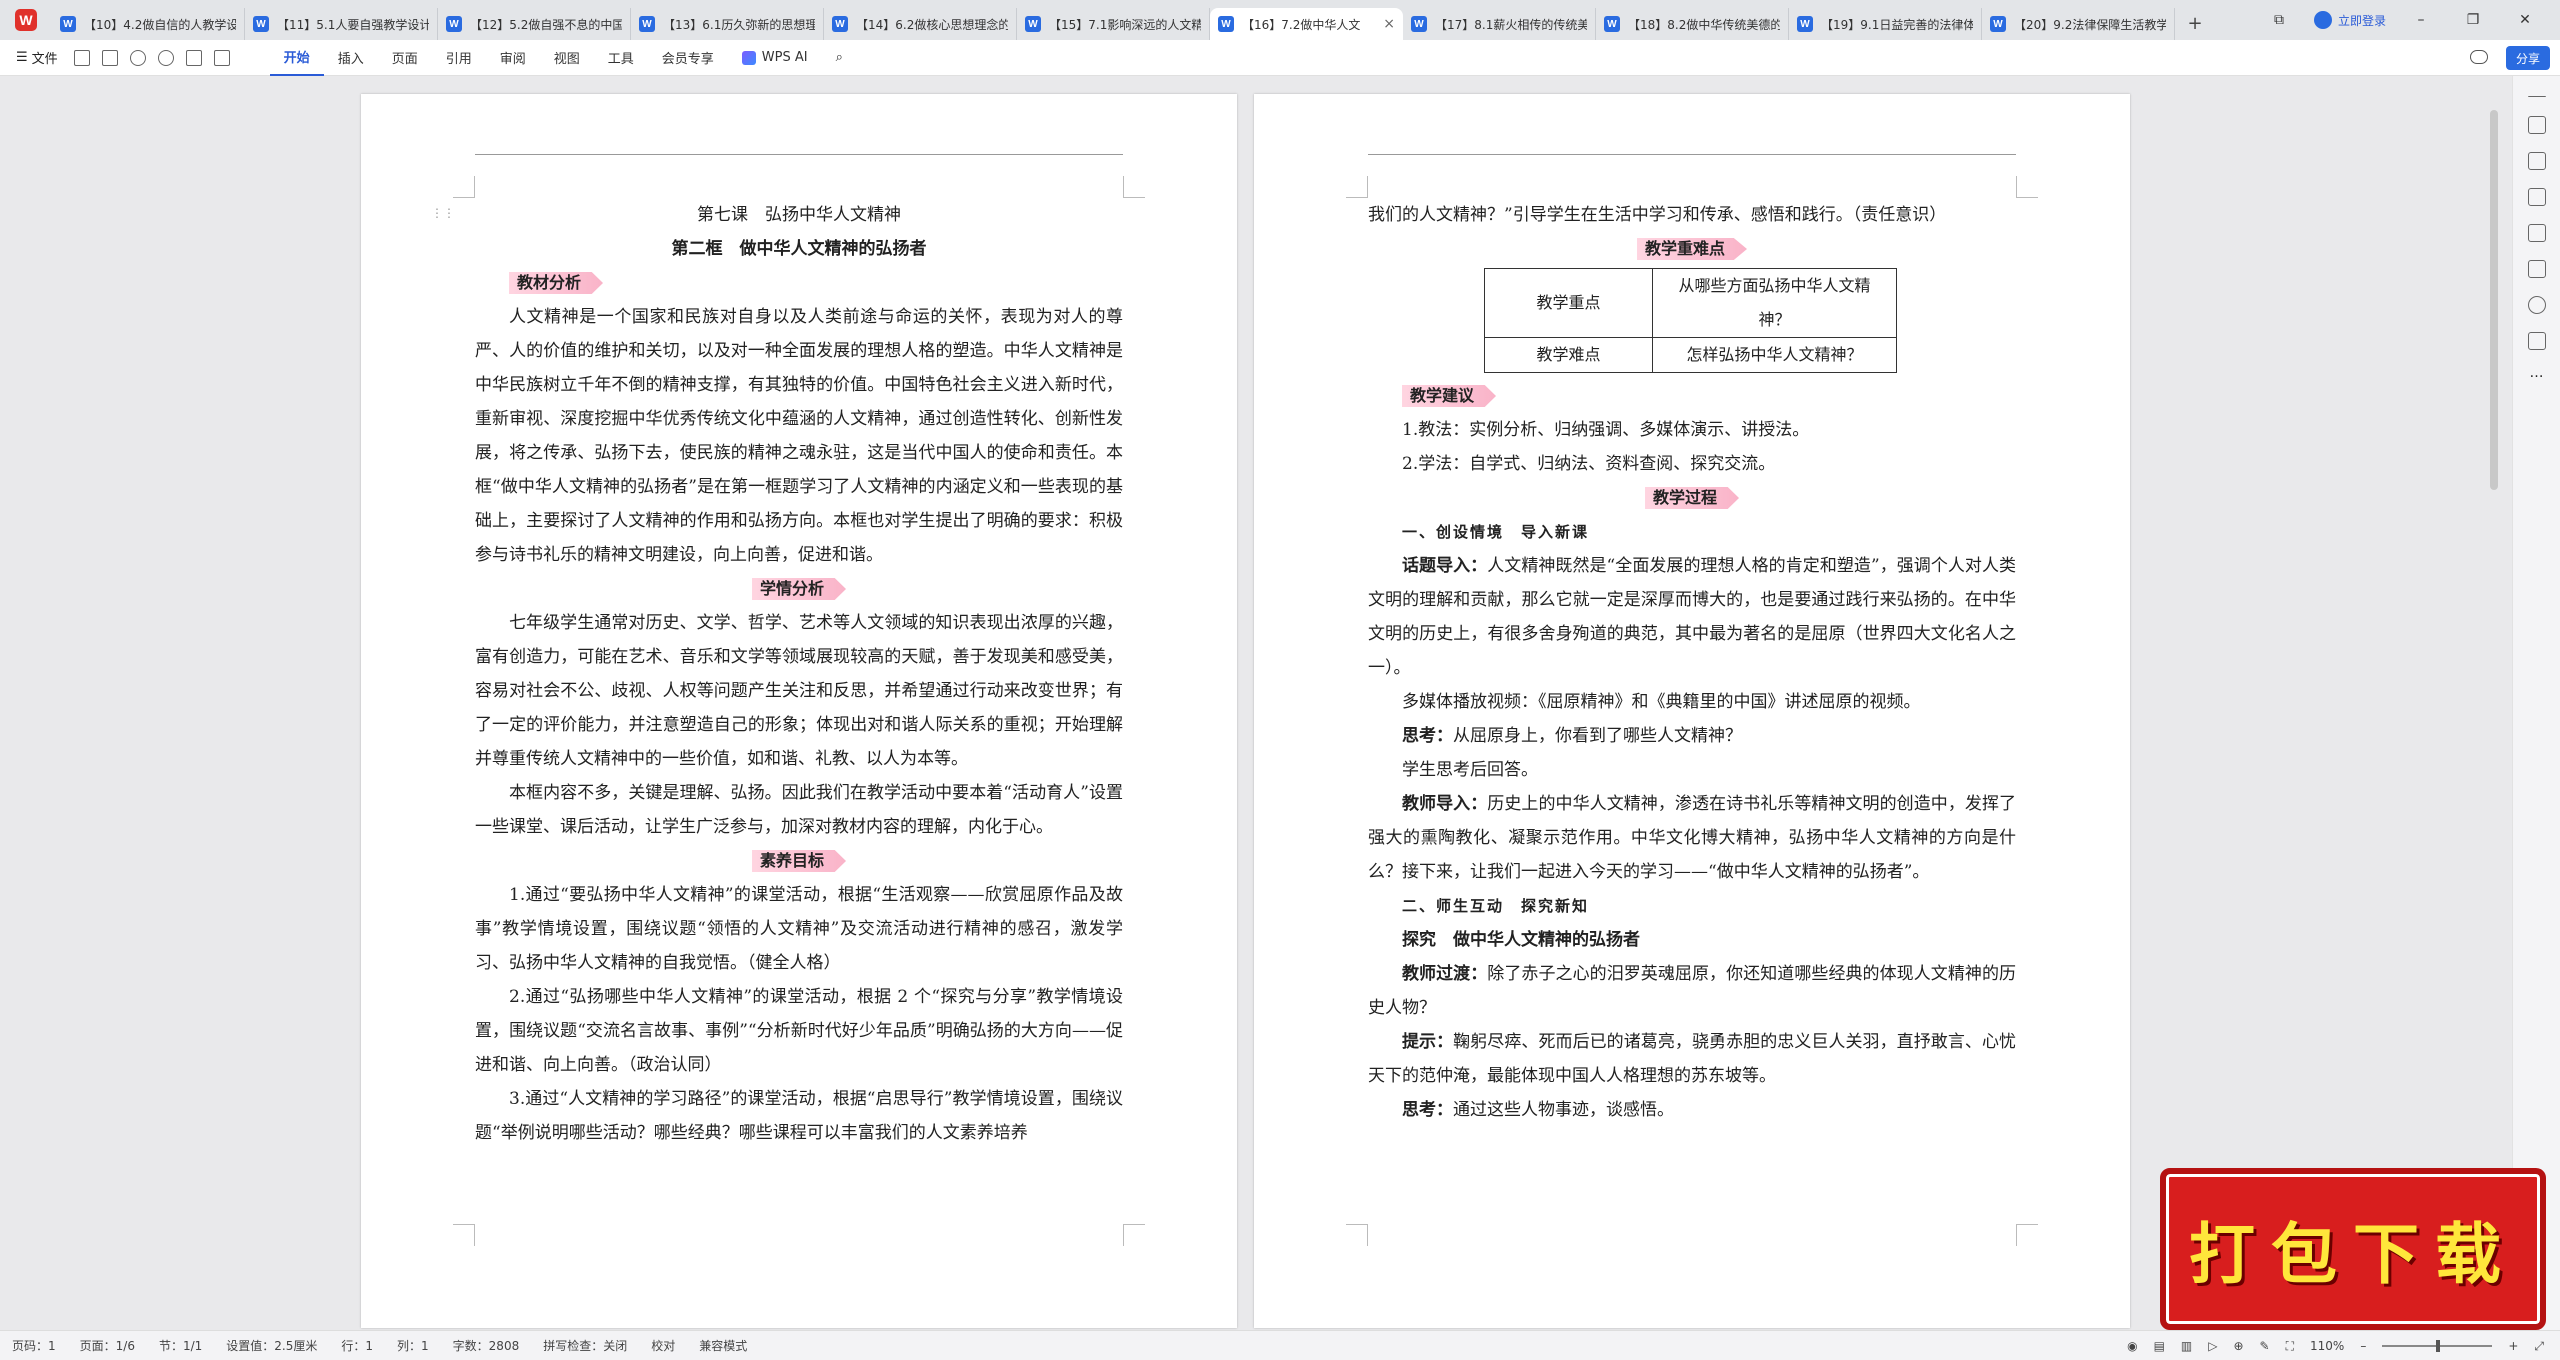 This screenshot has width=2560, height=1360. Describe the element at coordinates (1897, 24) in the screenshot. I see `tab-title: 【19】9.1日益完善的法律体` at that location.